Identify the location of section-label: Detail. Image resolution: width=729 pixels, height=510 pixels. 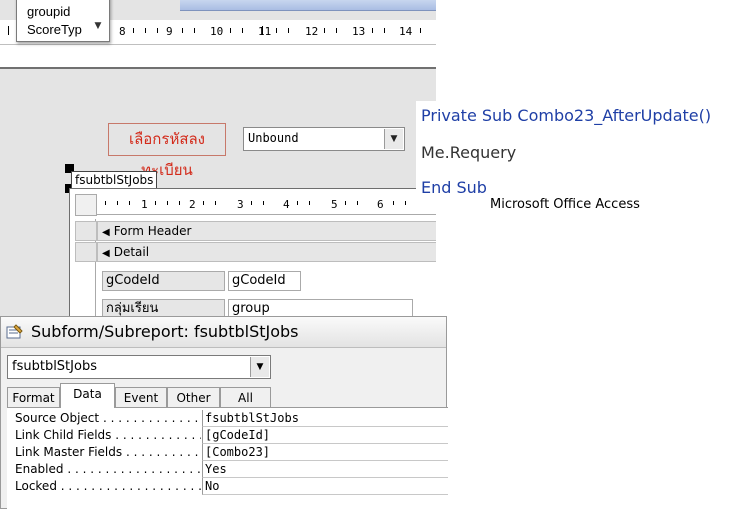
(131, 252).